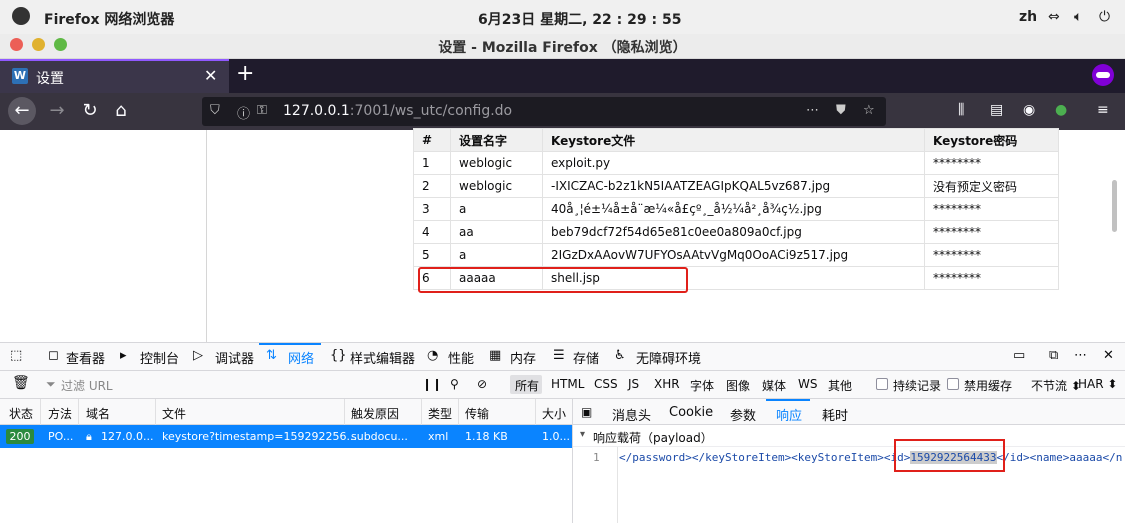 This screenshot has height=523, width=1125. Describe the element at coordinates (440, 413) in the screenshot. I see `column-type: 类型` at that location.